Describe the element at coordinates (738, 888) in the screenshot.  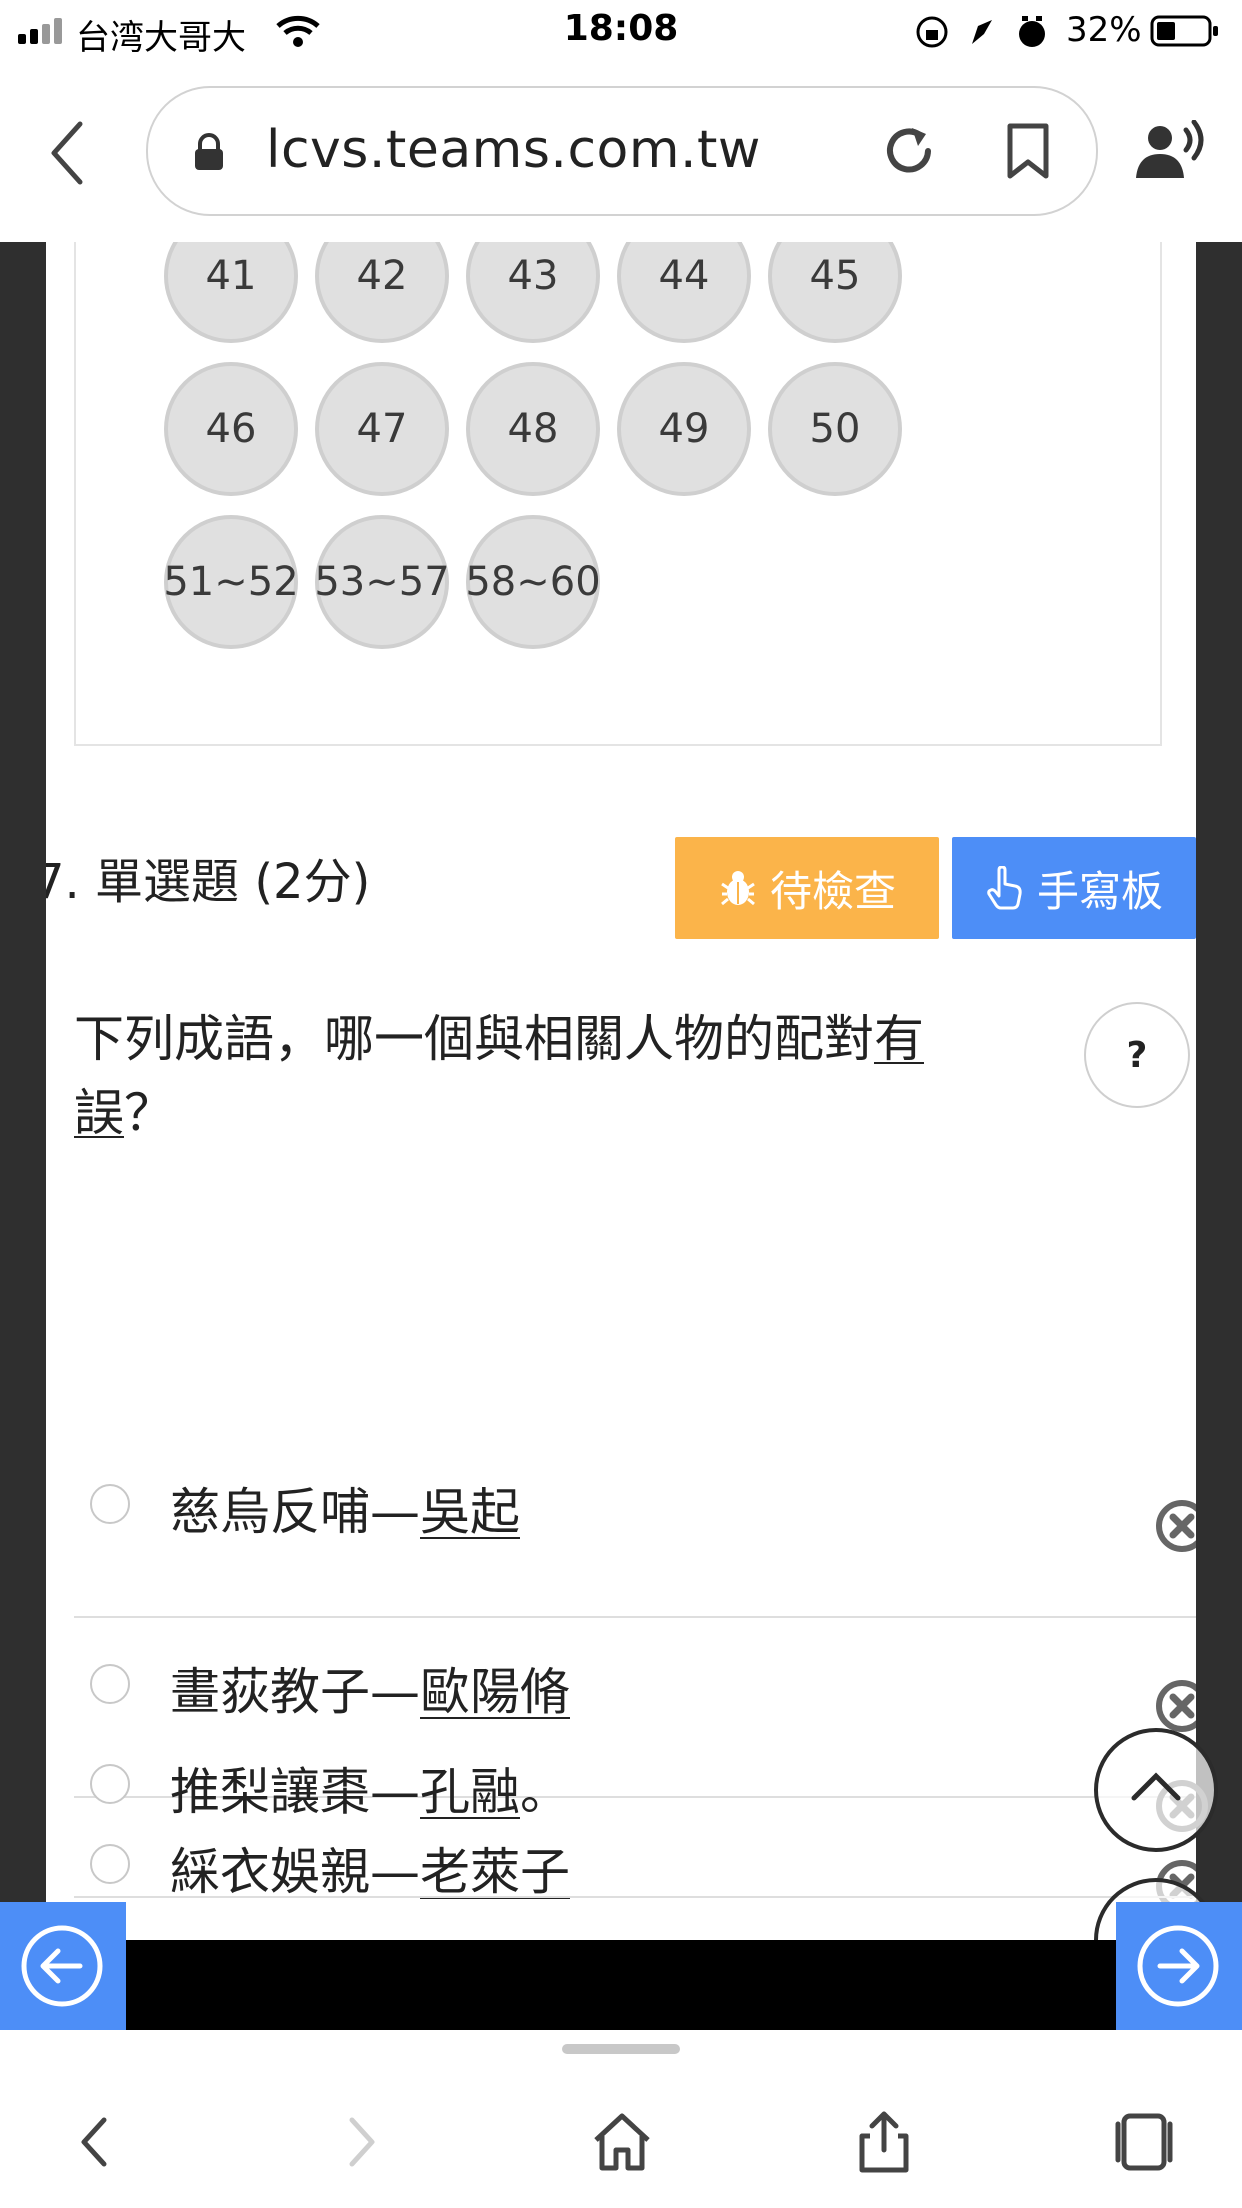
I see `bug-icon` at that location.